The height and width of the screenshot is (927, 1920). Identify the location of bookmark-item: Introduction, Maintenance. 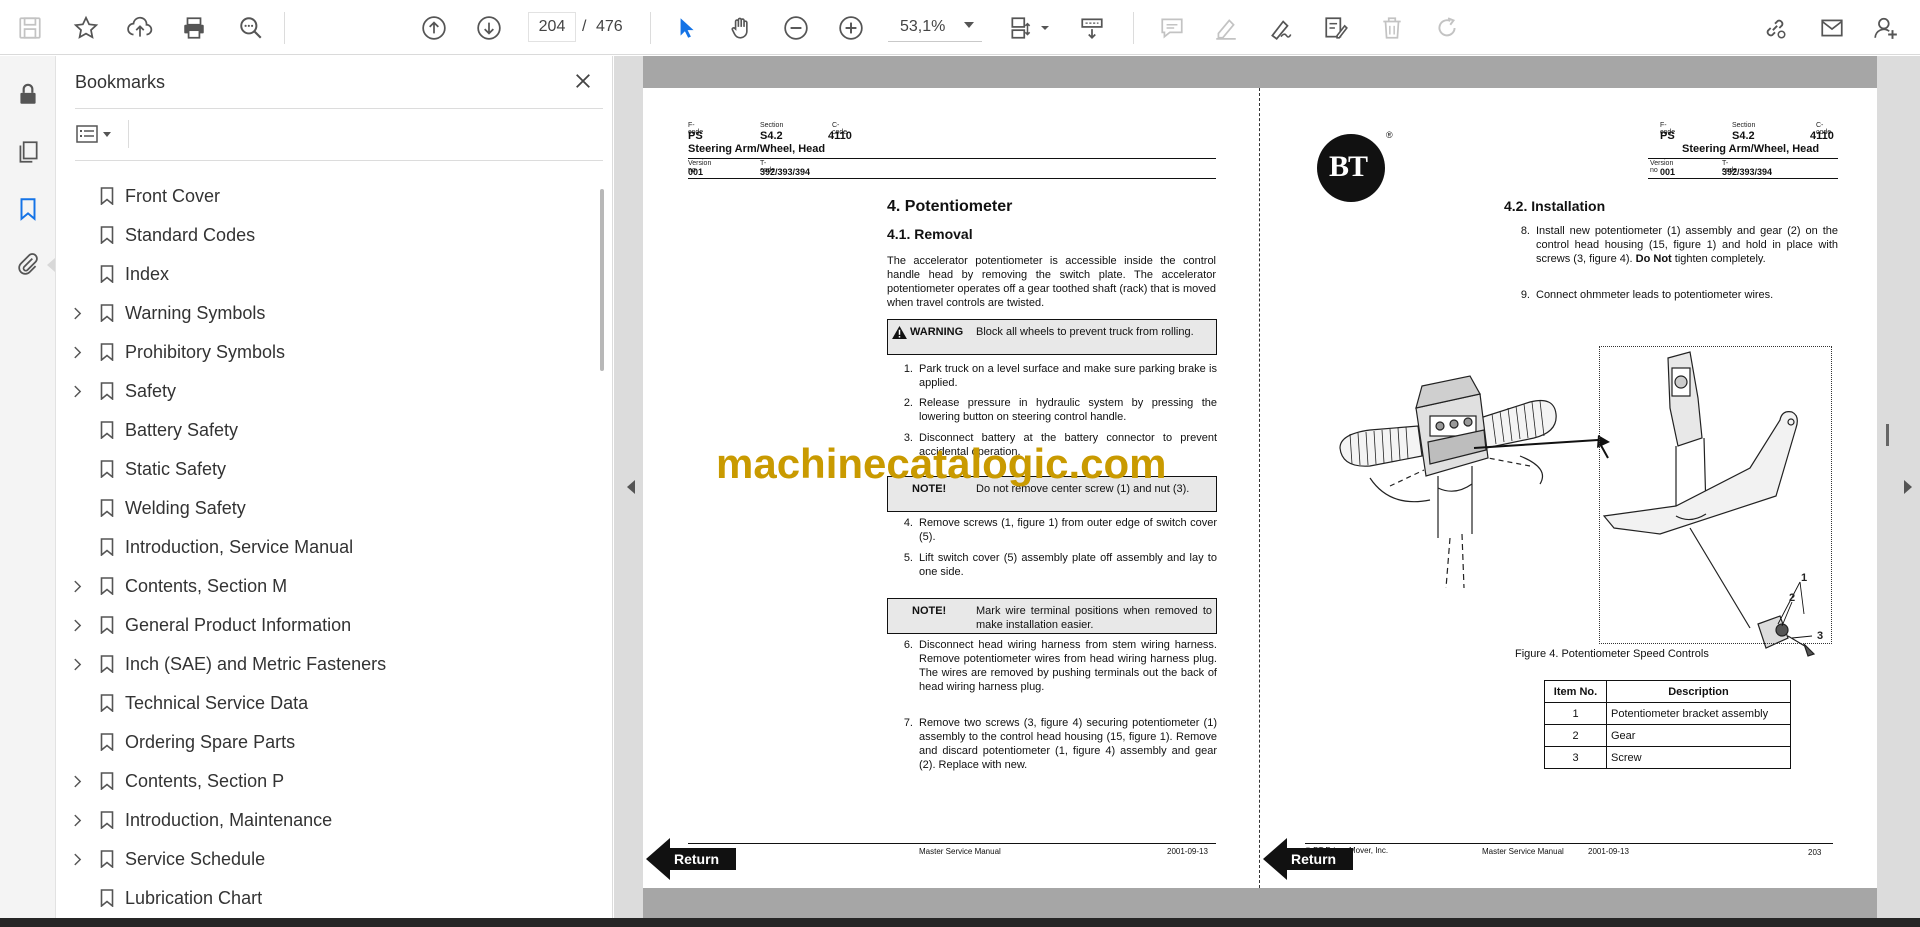
(322, 820).